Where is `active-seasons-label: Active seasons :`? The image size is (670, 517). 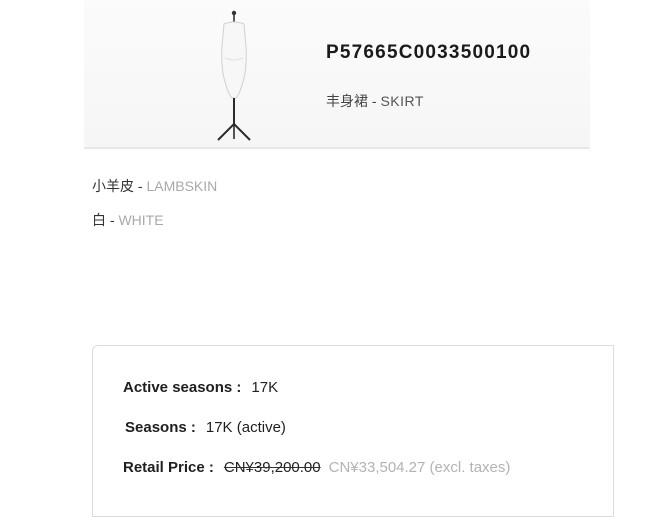 active-seasons-label: Active seasons : is located at coordinates (182, 387).